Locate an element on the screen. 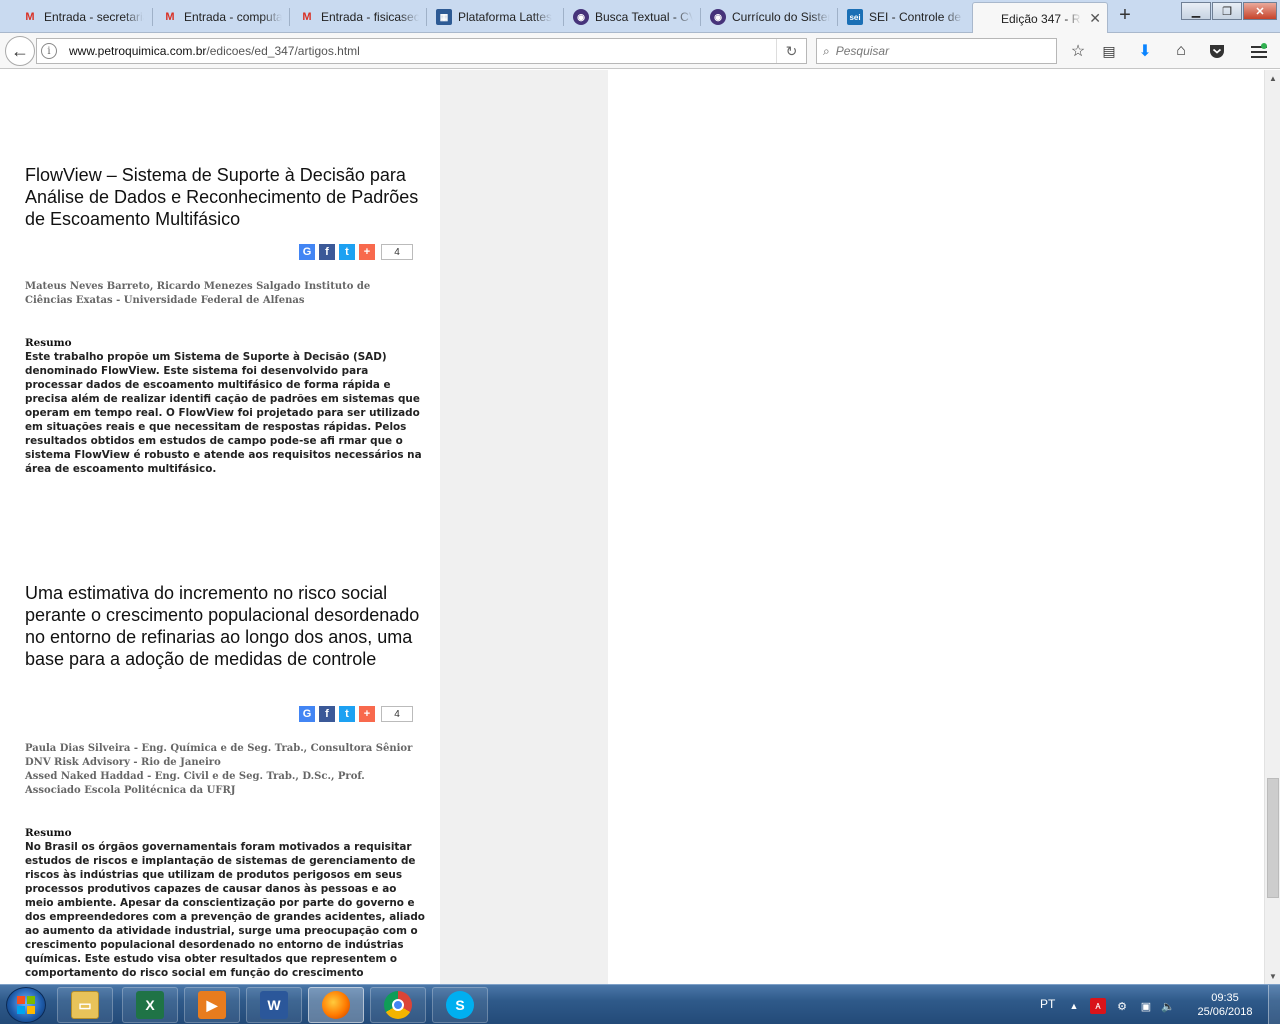 The height and width of the screenshot is (1024, 1280). tab-busca-textual: ◉ Busca Textual - CV is located at coordinates (632, 17).